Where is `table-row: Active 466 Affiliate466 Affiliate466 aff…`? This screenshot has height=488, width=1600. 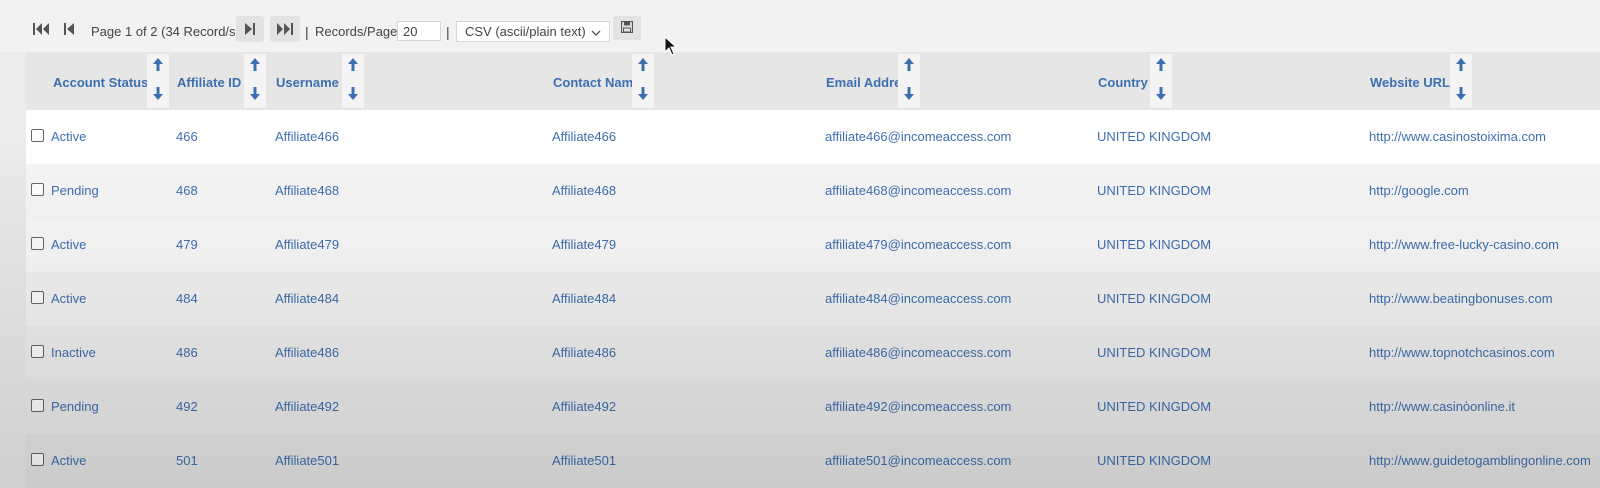 table-row: Active 466 Affiliate466 Affiliate466 aff… is located at coordinates (813, 137).